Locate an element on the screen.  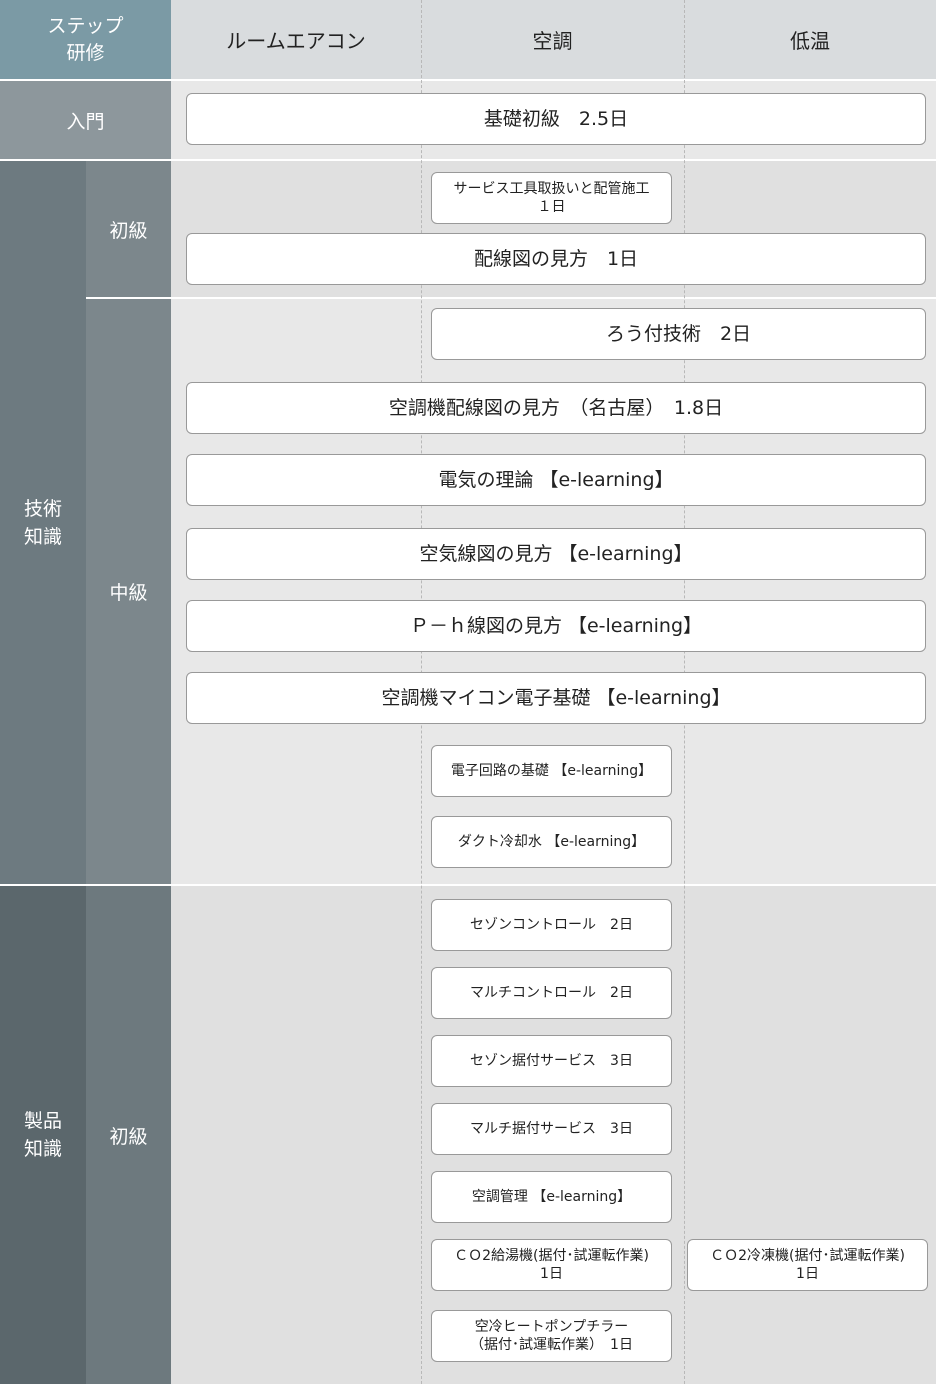
course-co2-freezer: ＣＯ2冷凍機(据付･試運転作業) 1日 is located at coordinates (807, 1265).